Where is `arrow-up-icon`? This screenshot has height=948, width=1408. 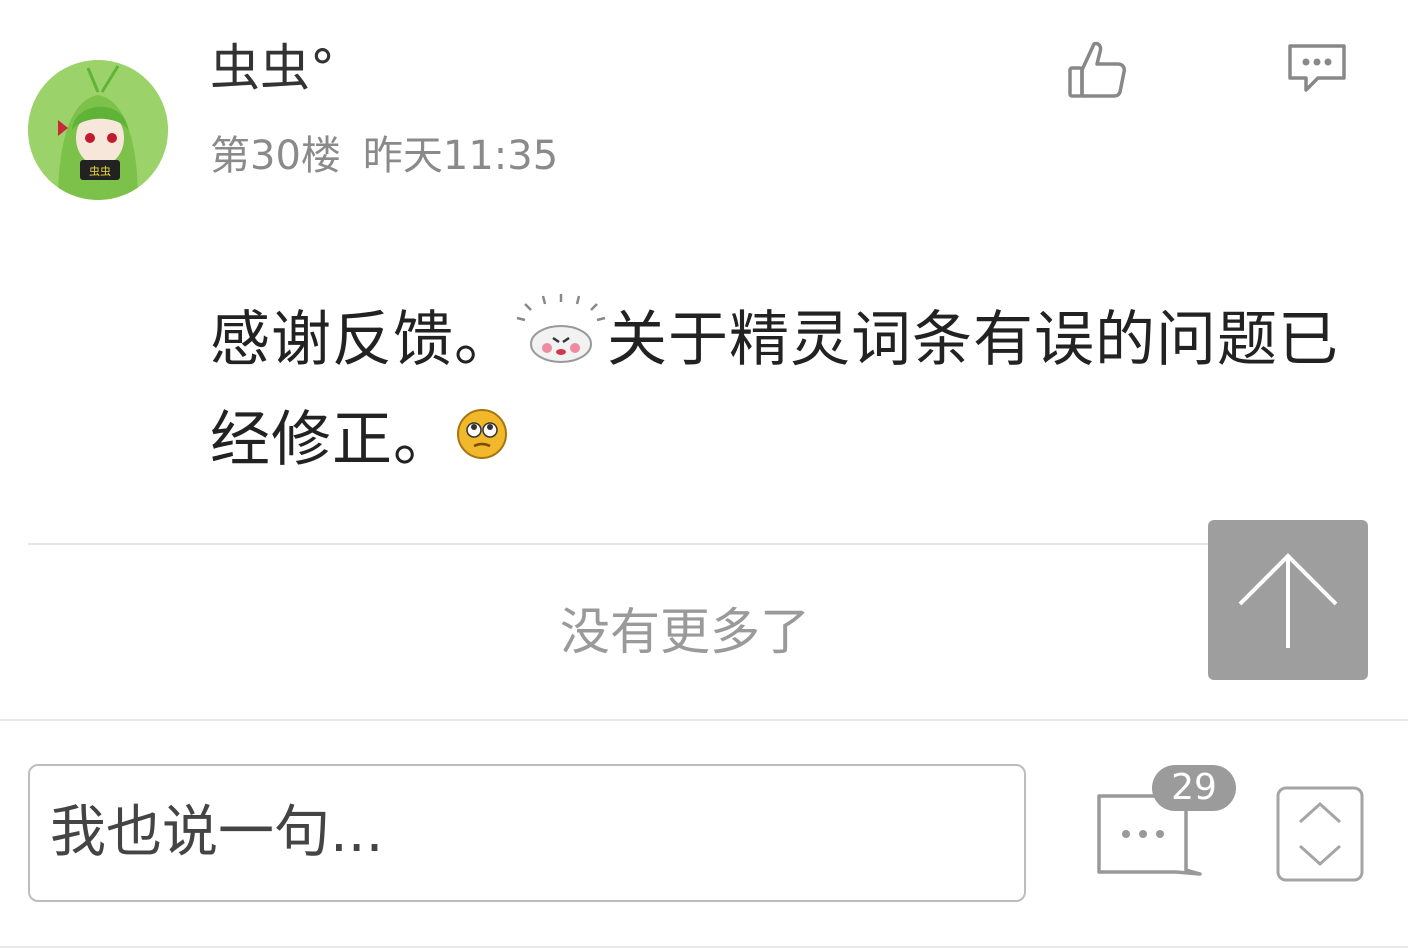 arrow-up-icon is located at coordinates (1288, 600).